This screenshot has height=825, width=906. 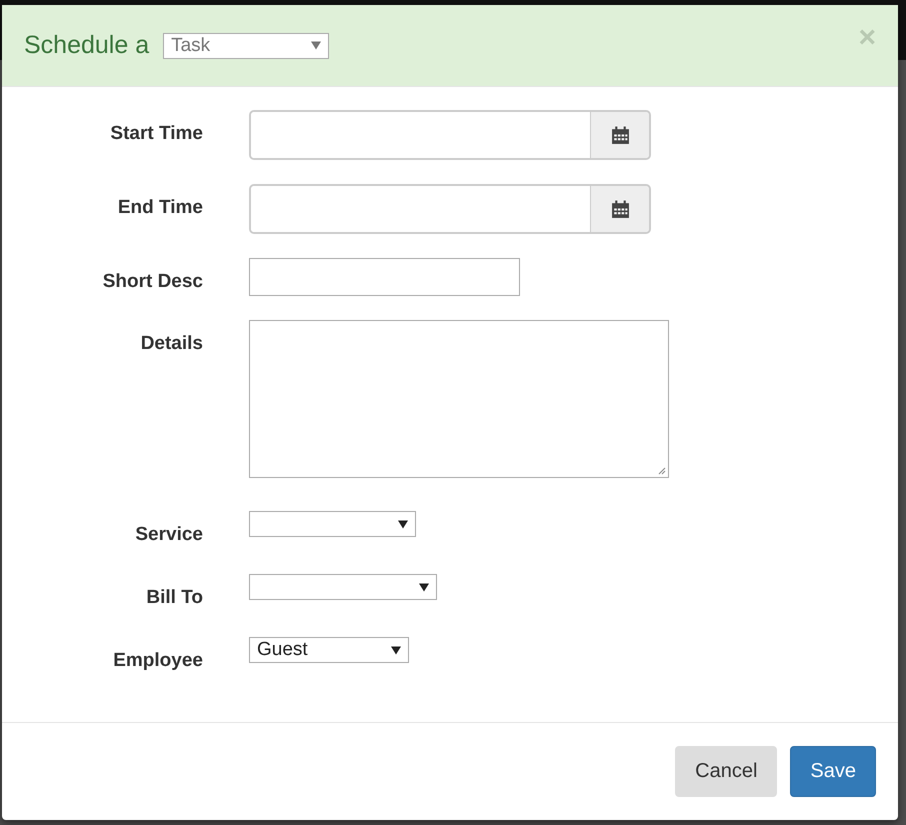 I want to click on resize-handle-icon, so click(x=662, y=471).